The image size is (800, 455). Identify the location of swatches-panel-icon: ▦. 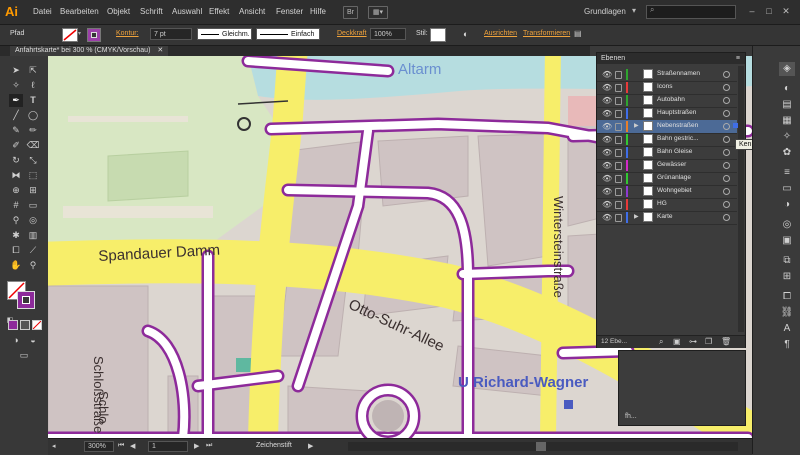
(787, 121).